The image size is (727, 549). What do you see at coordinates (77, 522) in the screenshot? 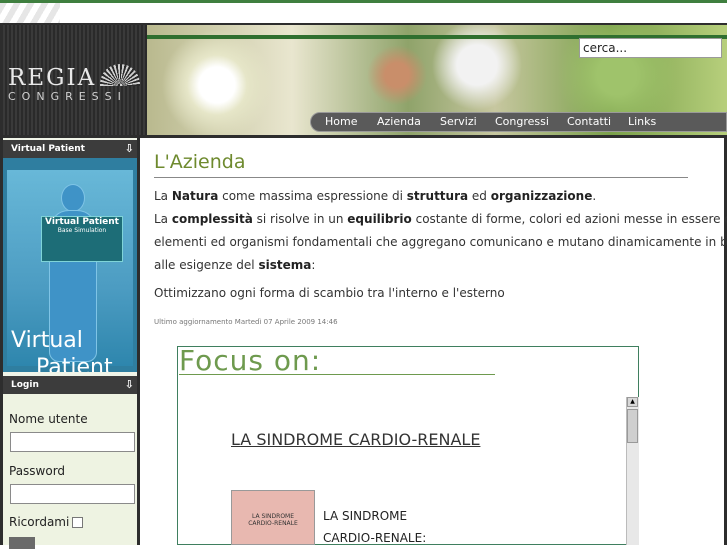
I see `remember-checkbox` at bounding box center [77, 522].